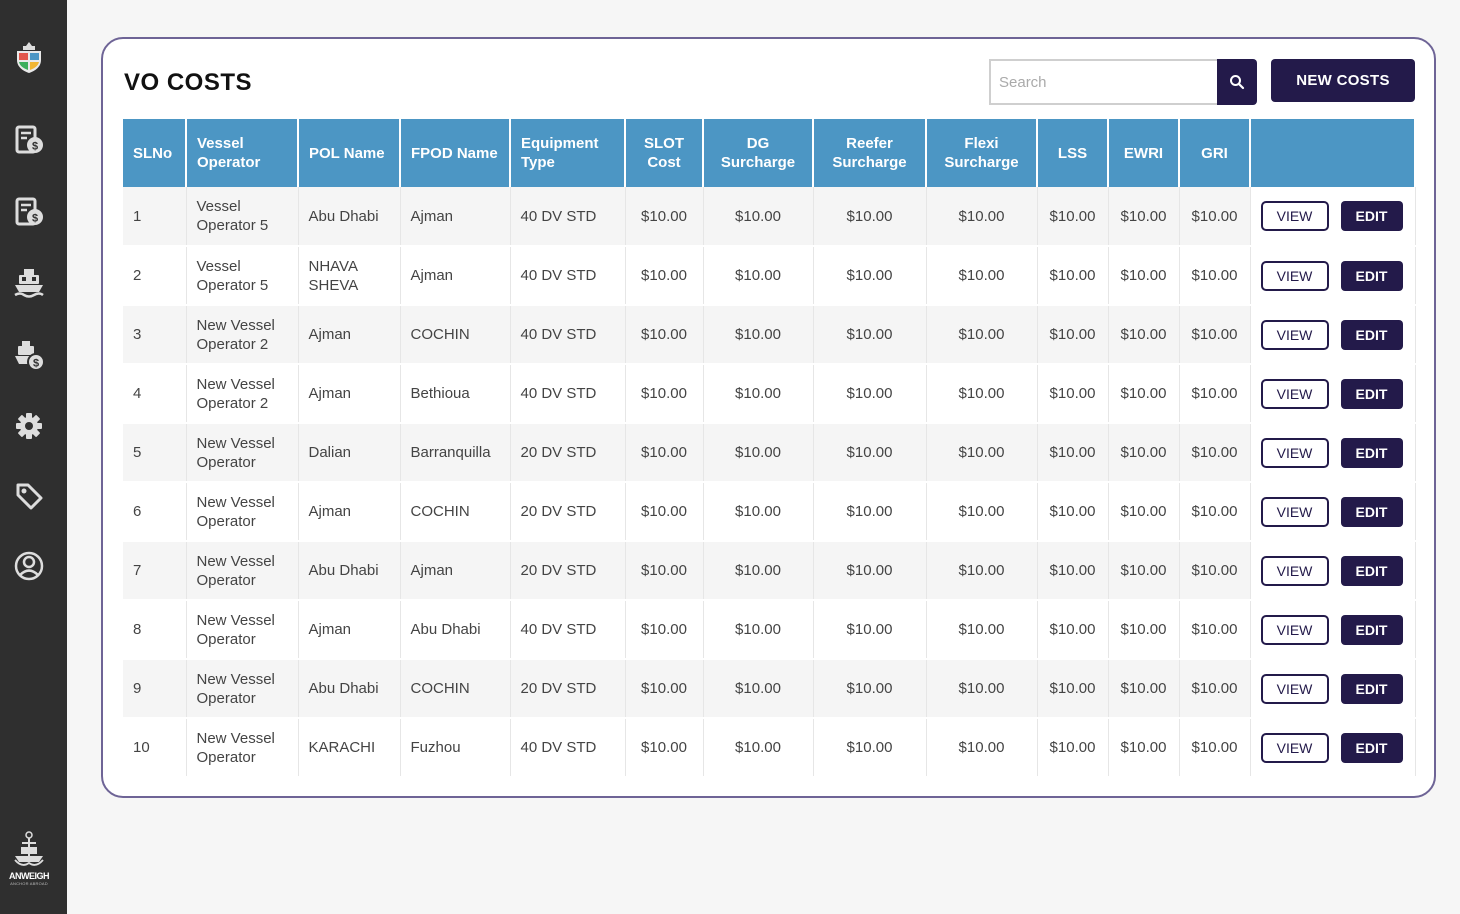  What do you see at coordinates (155, 153) in the screenshot?
I see `header-slno: SLNo` at bounding box center [155, 153].